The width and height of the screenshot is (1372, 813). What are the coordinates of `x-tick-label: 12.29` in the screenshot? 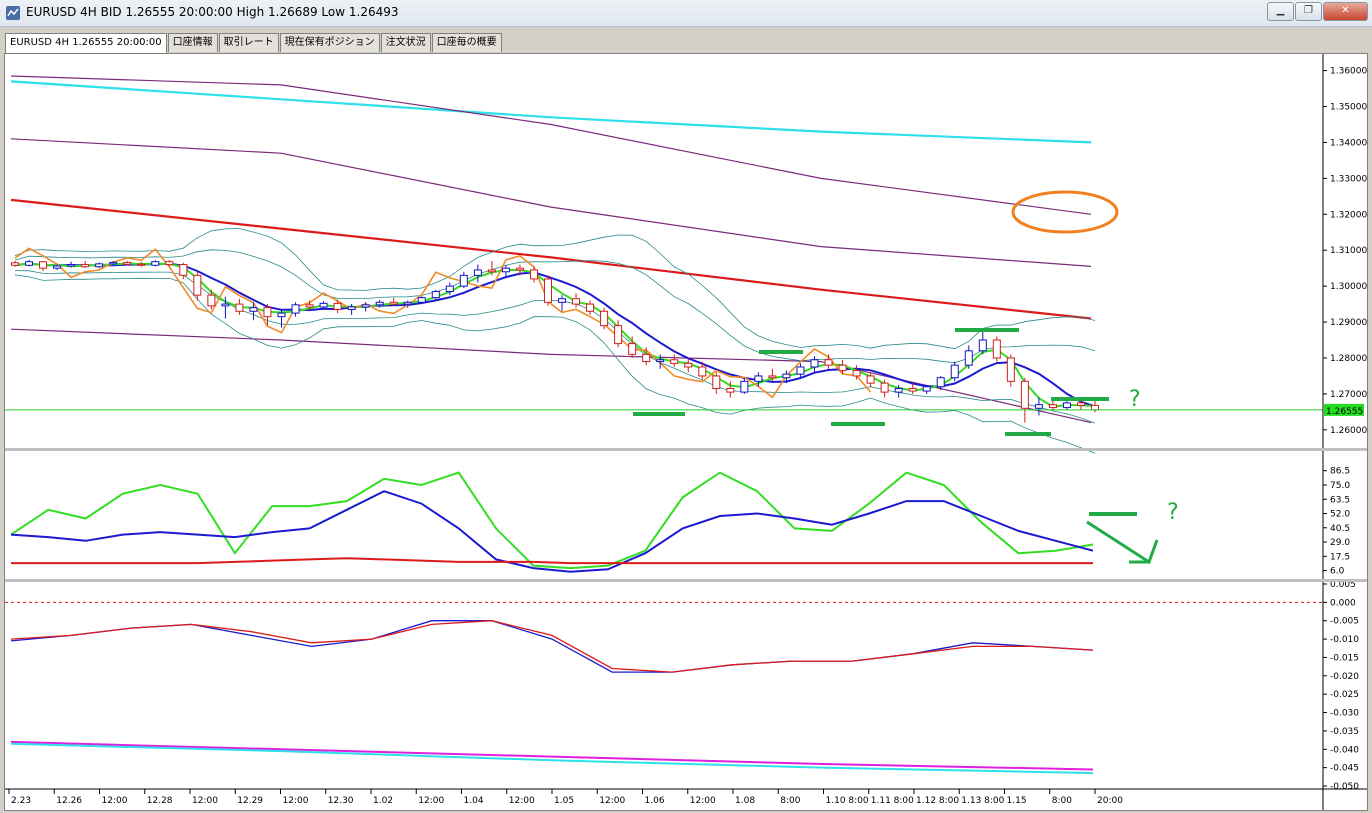 It's located at (250, 801).